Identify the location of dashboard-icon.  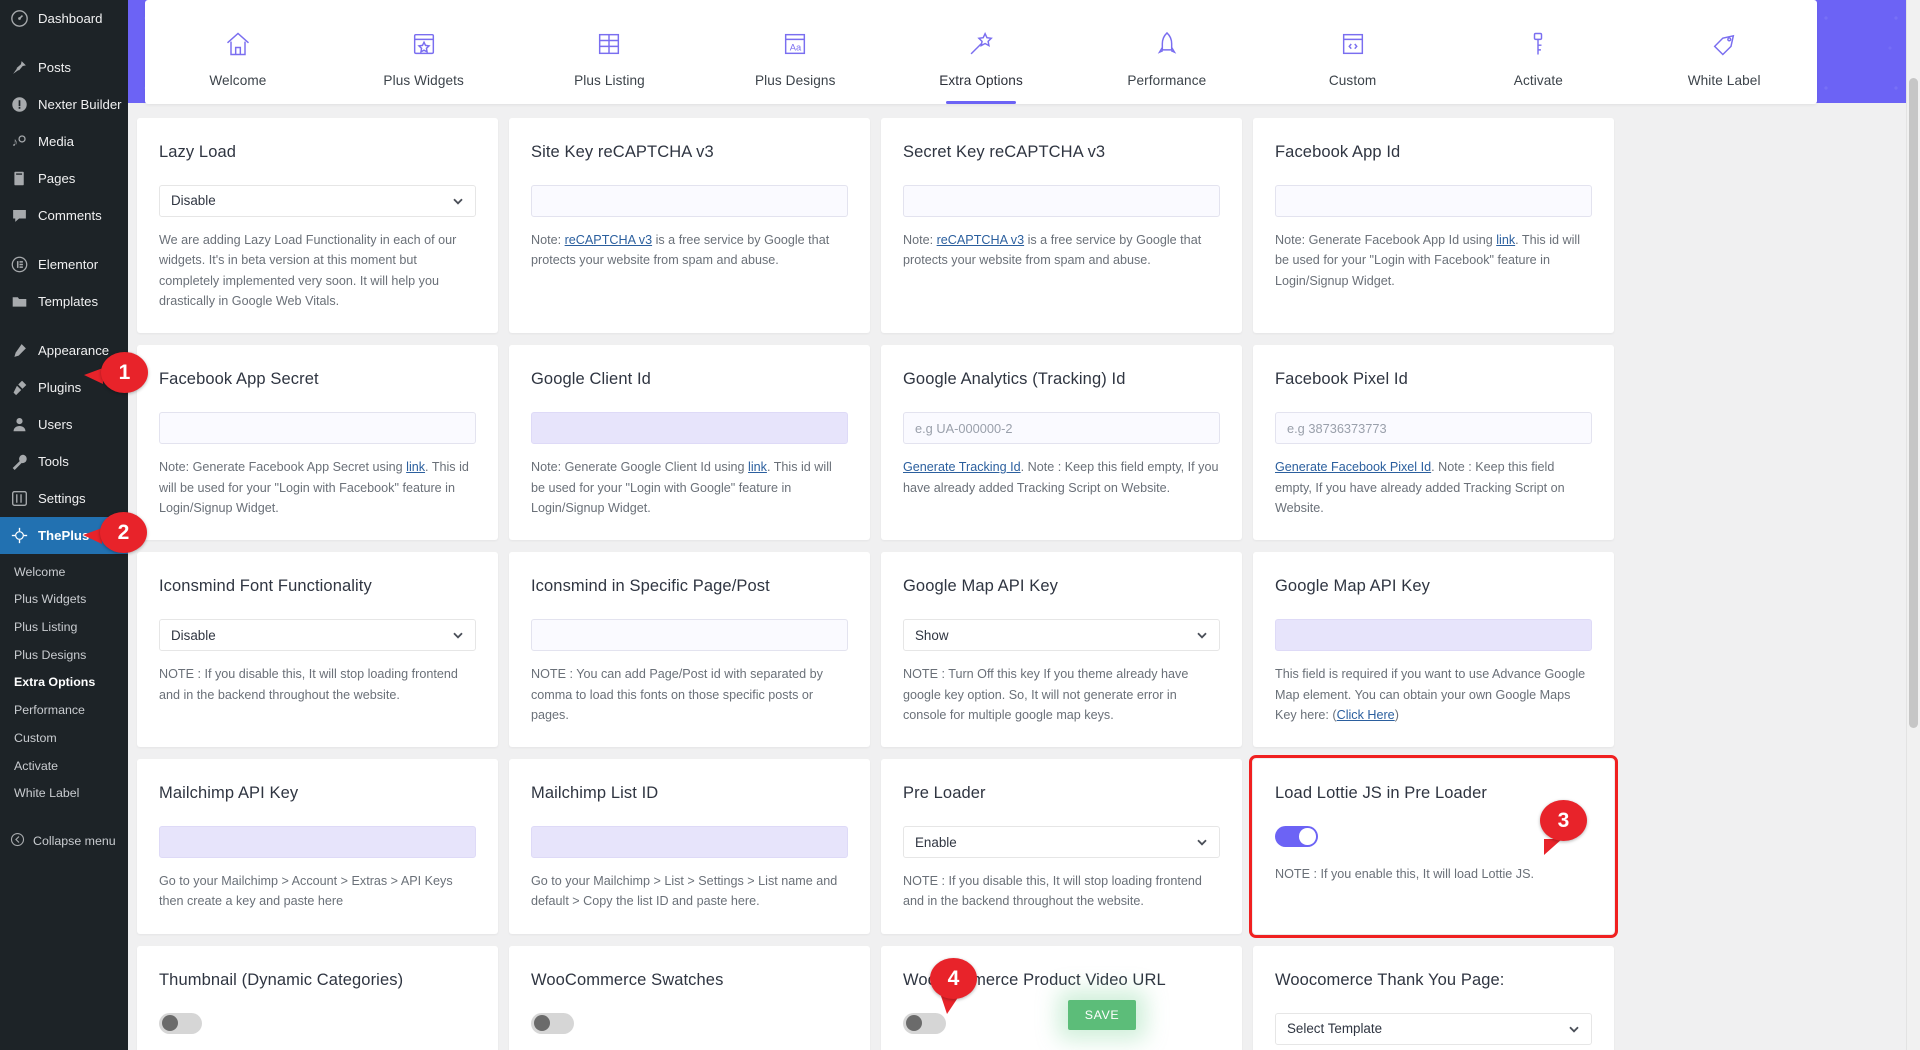
(19, 19).